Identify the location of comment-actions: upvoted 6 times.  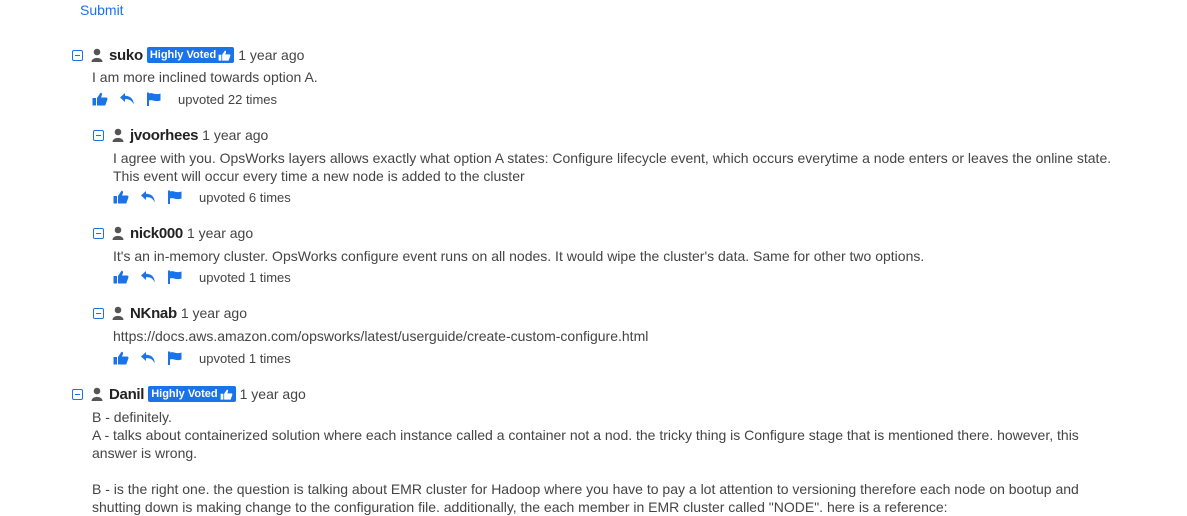
(202, 197).